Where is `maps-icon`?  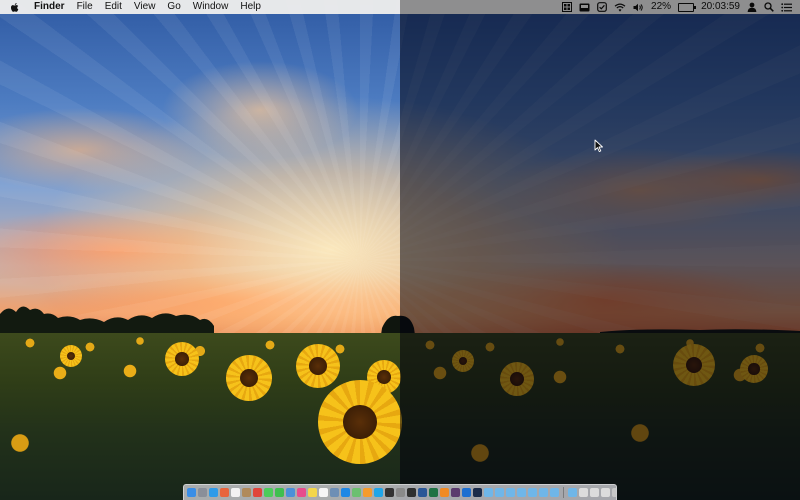 maps-icon is located at coordinates (356, 492).